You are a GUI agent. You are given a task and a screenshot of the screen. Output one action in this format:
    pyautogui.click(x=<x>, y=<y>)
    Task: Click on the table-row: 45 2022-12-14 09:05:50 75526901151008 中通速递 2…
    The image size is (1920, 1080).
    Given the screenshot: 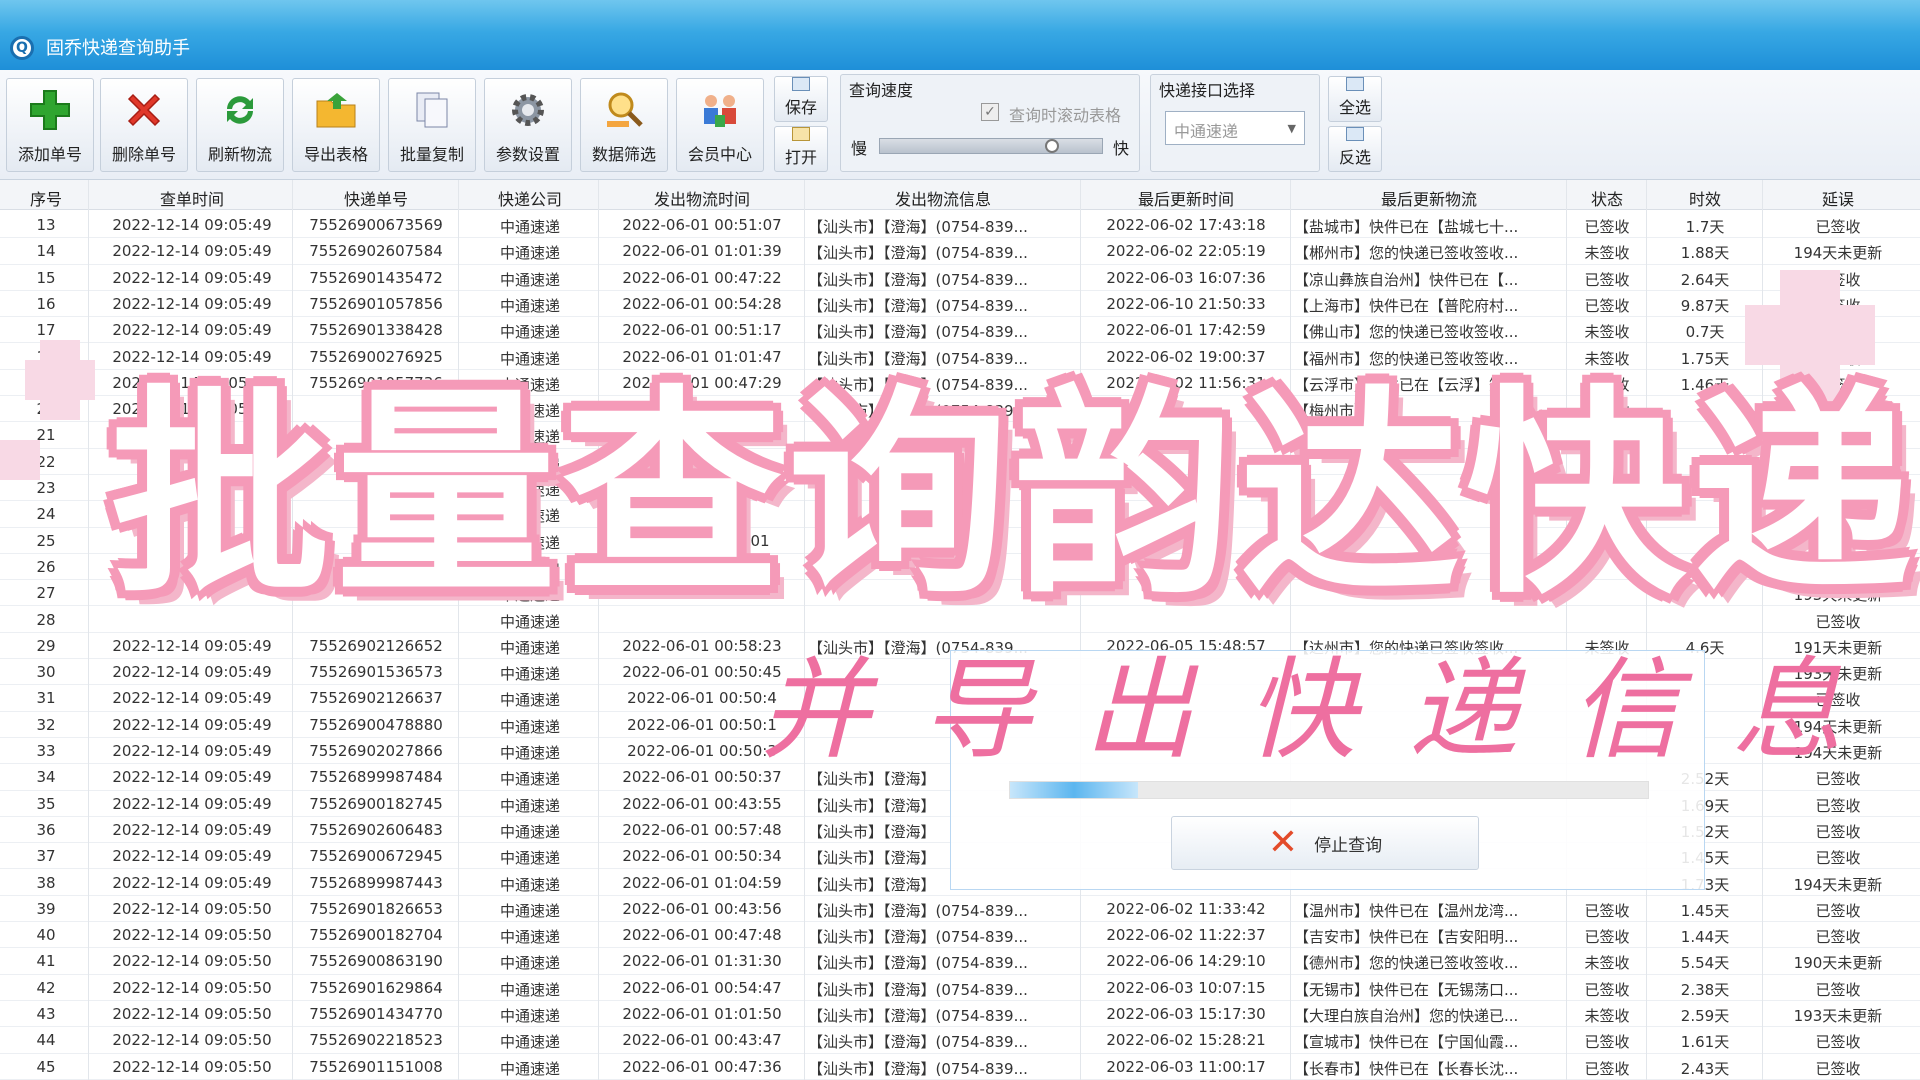 What is the action you would take?
    pyautogui.click(x=960, y=1067)
    